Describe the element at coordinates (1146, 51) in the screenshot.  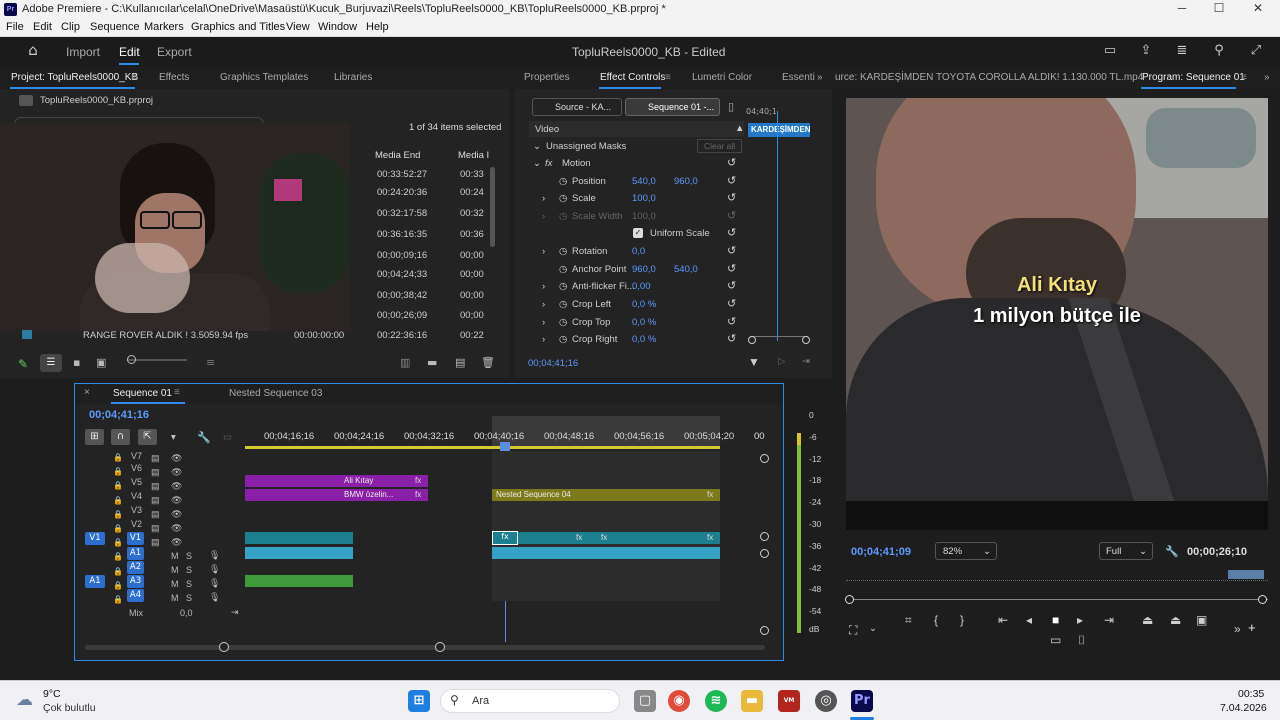
I see `share-icon: ⇪` at that location.